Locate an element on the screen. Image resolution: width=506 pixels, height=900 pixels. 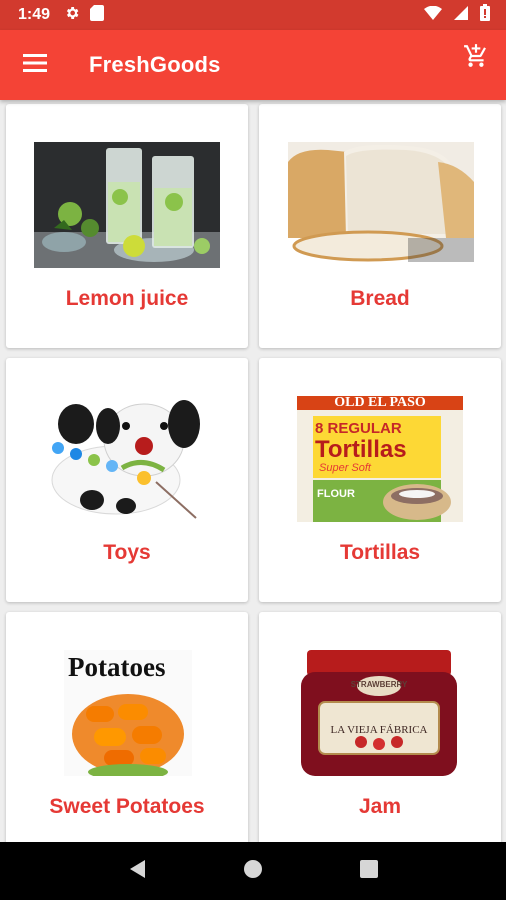
product-name: Toys is located at coordinates (127, 552).